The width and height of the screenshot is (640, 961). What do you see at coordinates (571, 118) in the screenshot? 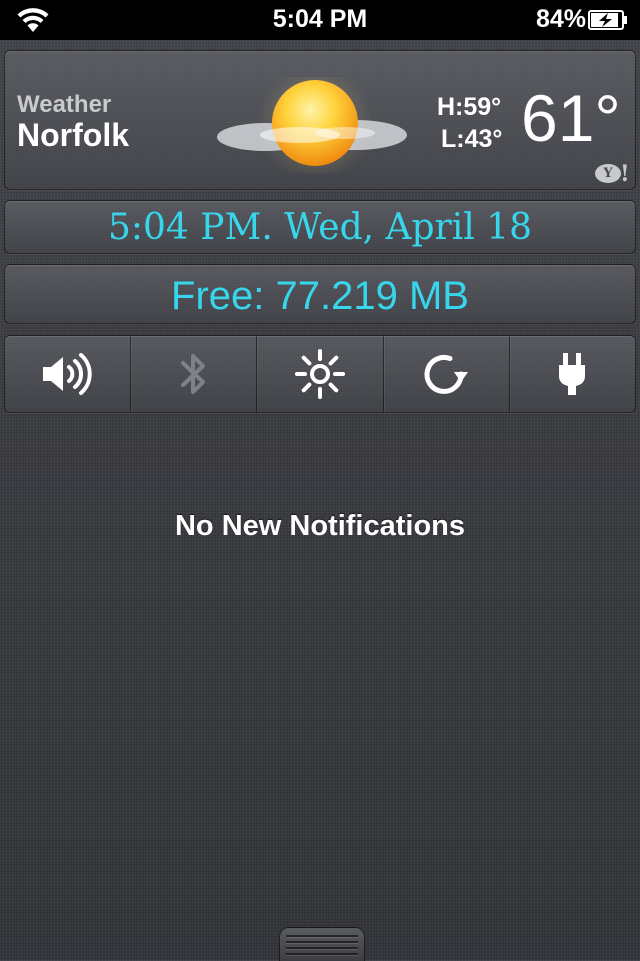
I see `weather-temperature: 61°` at bounding box center [571, 118].